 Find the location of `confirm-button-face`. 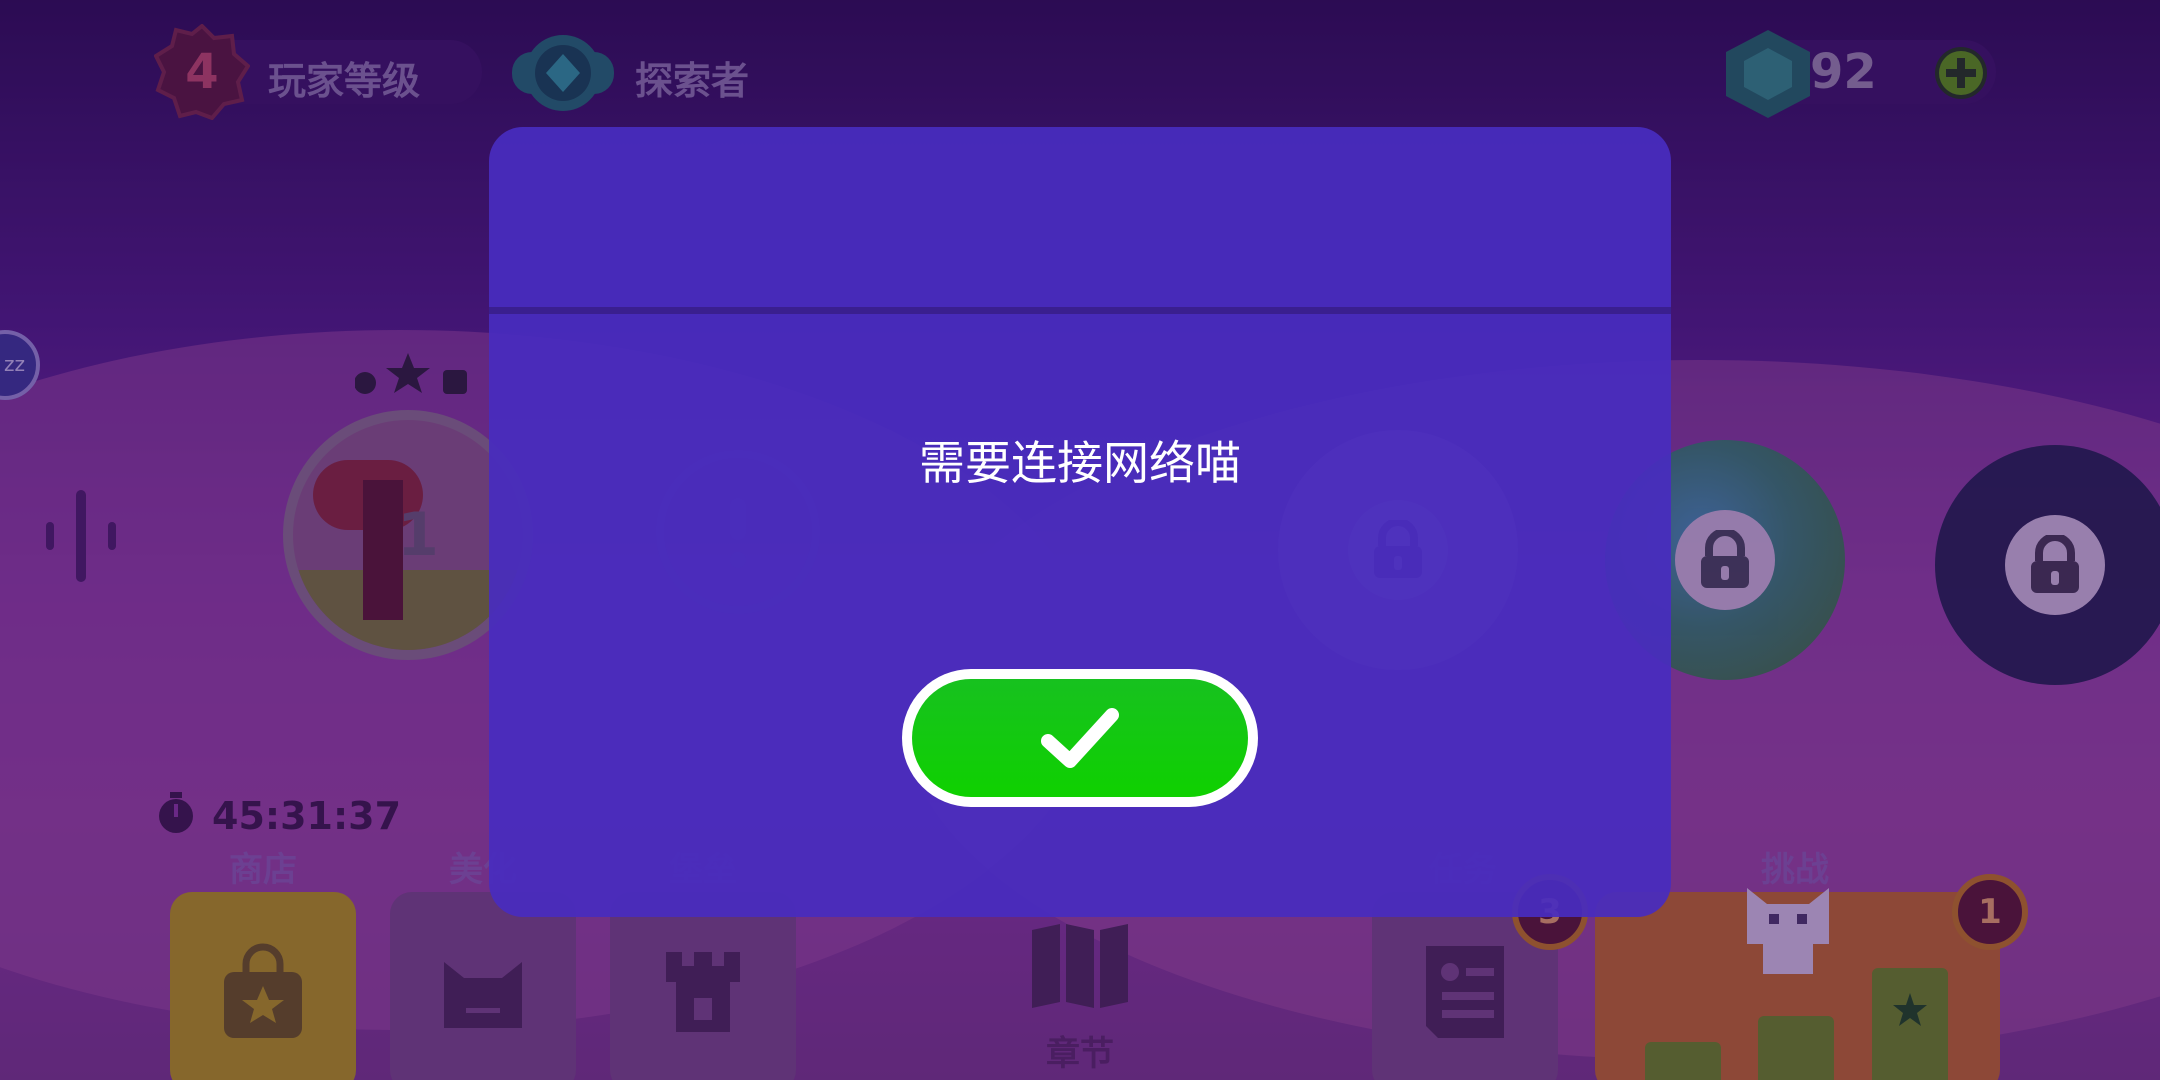

confirm-button-face is located at coordinates (1080, 738).